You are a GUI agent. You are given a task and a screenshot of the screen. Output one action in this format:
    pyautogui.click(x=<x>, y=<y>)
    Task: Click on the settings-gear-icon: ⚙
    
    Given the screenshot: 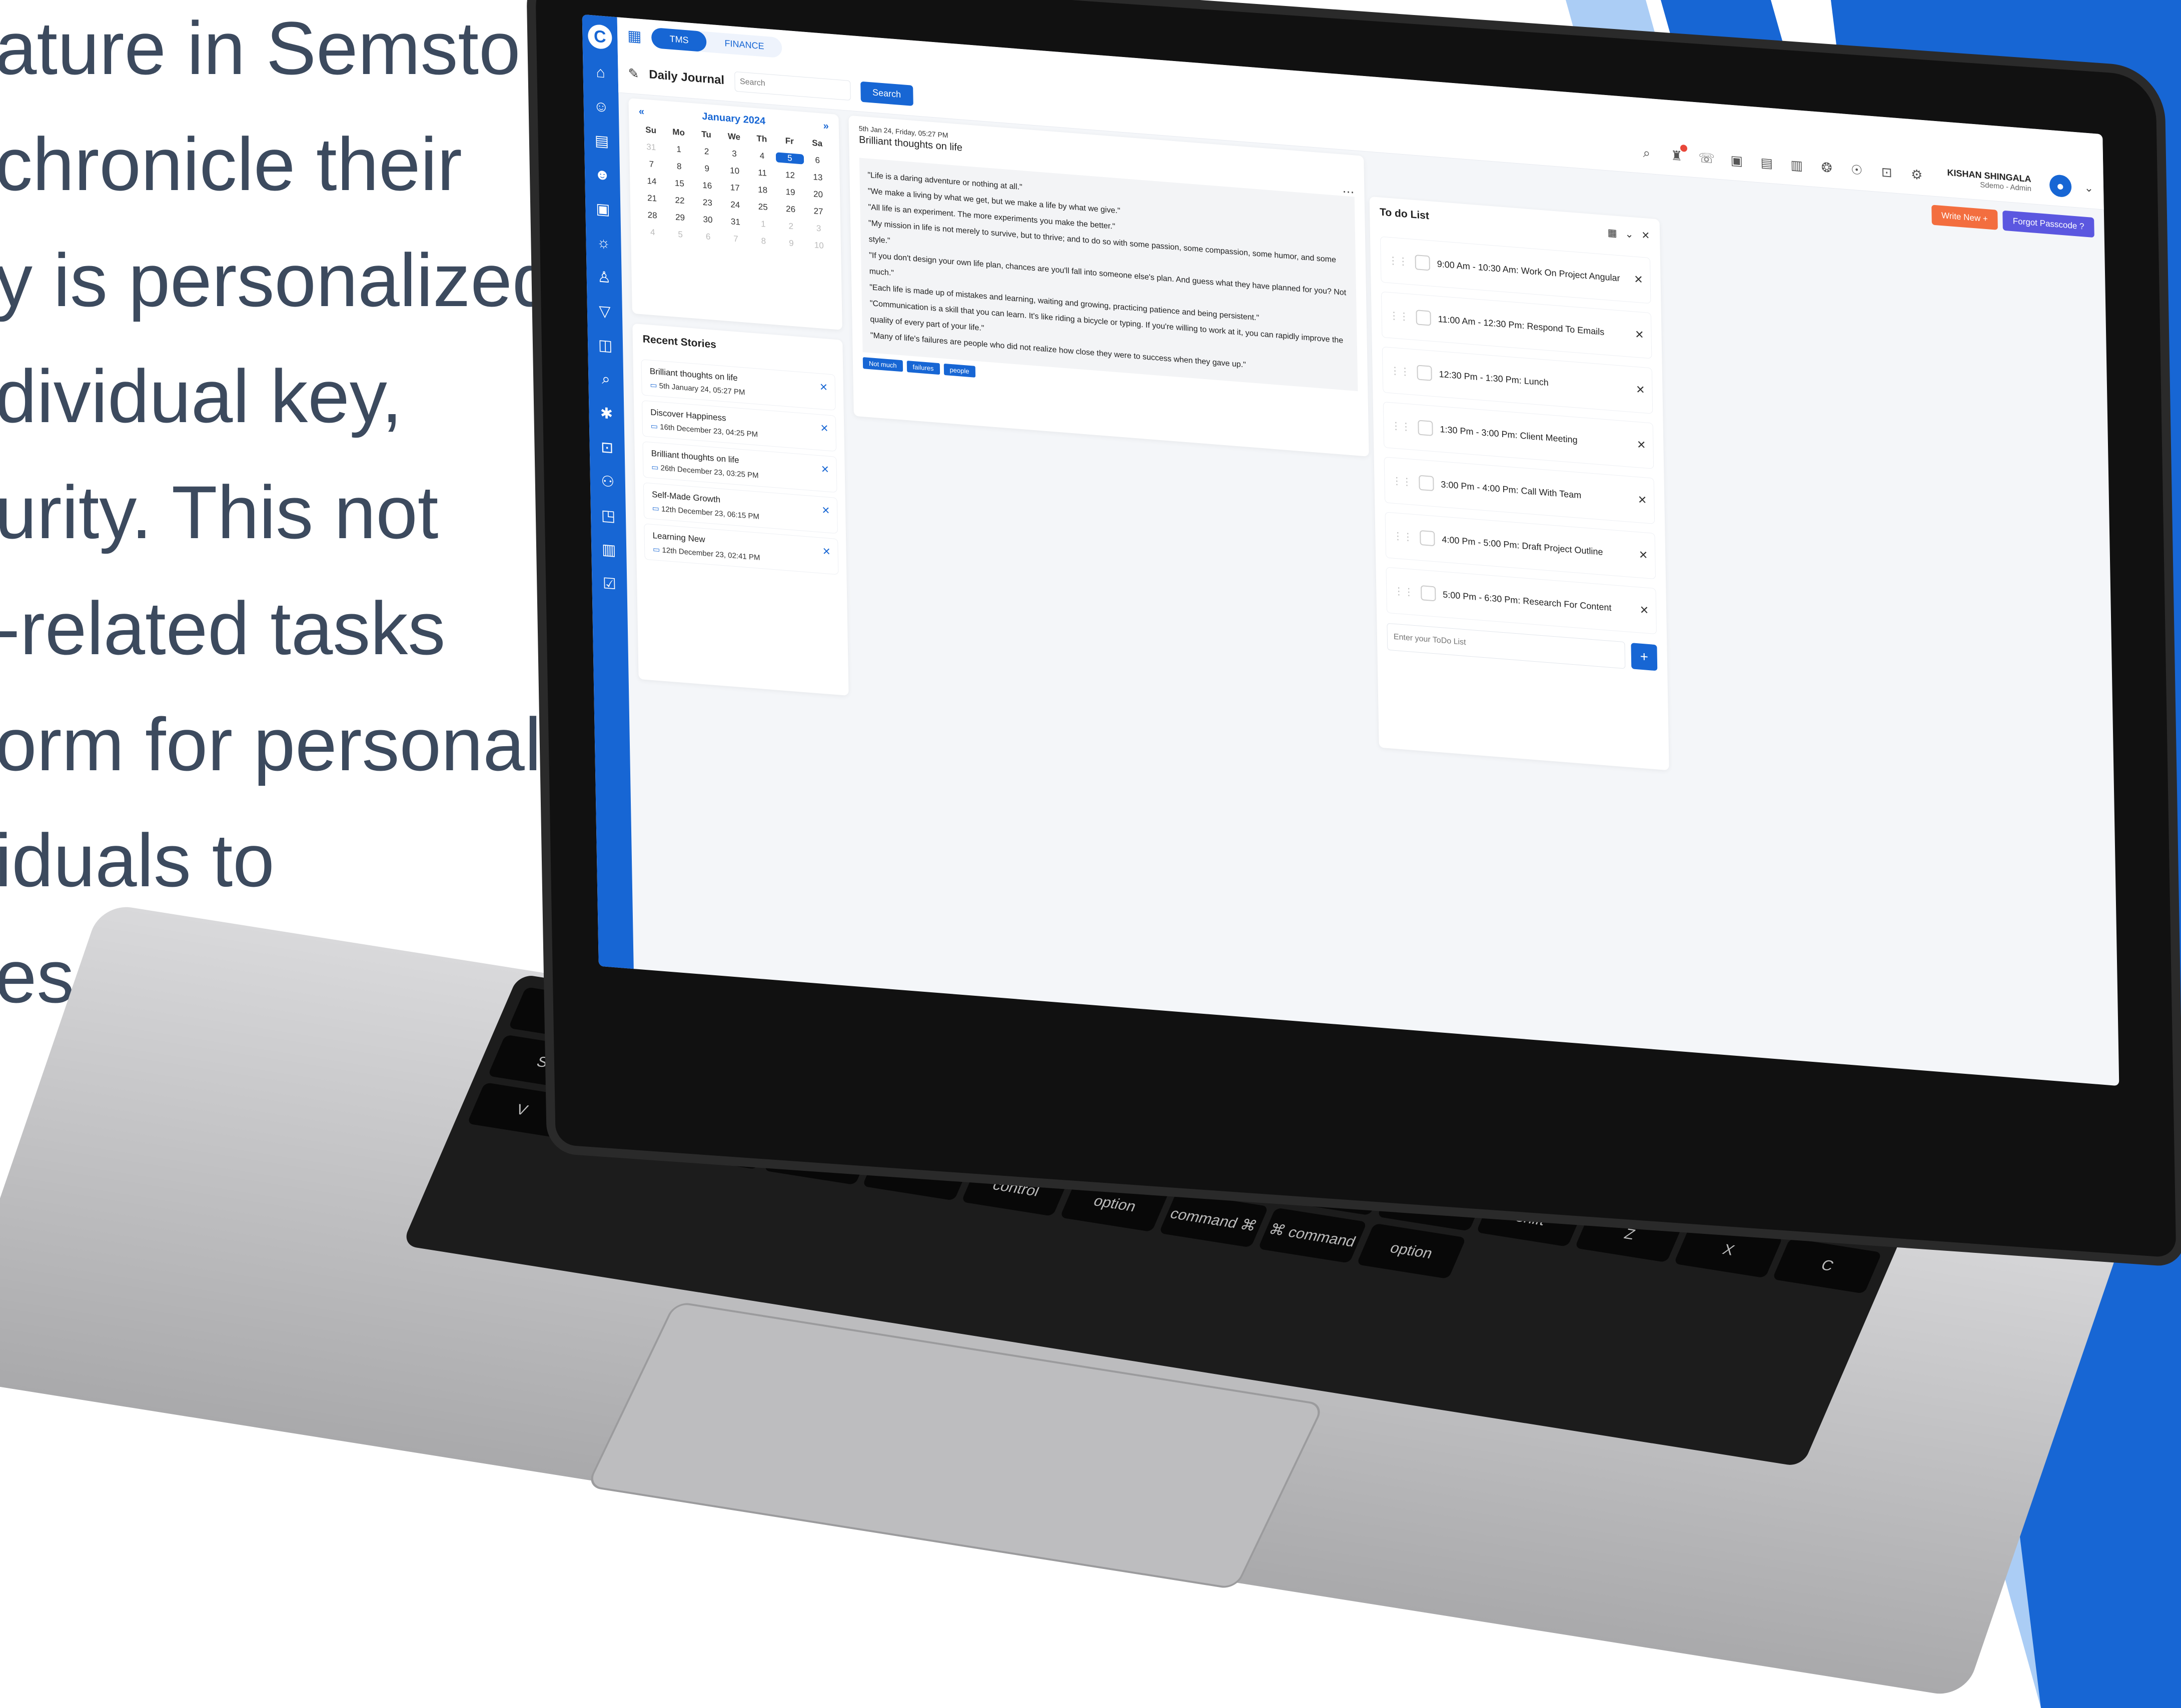 What is the action you would take?
    pyautogui.click(x=1916, y=175)
    